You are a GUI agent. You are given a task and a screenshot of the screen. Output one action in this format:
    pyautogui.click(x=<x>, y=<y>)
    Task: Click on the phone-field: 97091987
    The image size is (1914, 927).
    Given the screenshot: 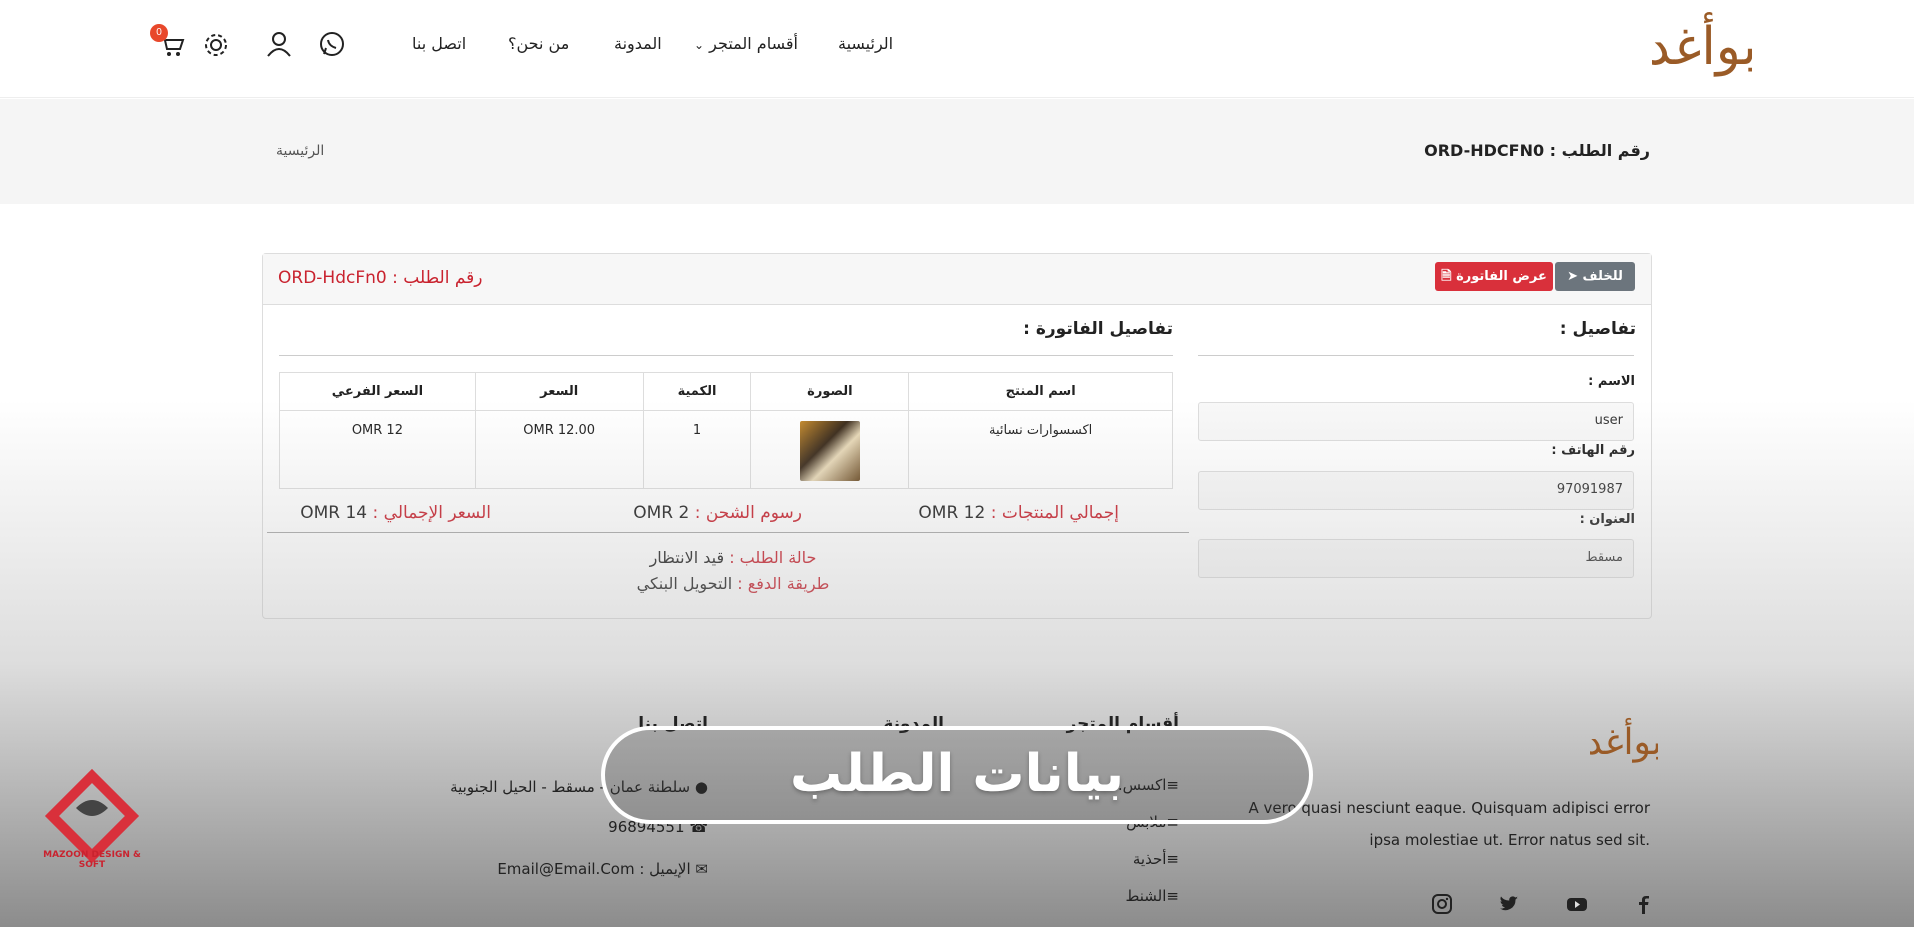 What is the action you would take?
    pyautogui.click(x=1416, y=490)
    